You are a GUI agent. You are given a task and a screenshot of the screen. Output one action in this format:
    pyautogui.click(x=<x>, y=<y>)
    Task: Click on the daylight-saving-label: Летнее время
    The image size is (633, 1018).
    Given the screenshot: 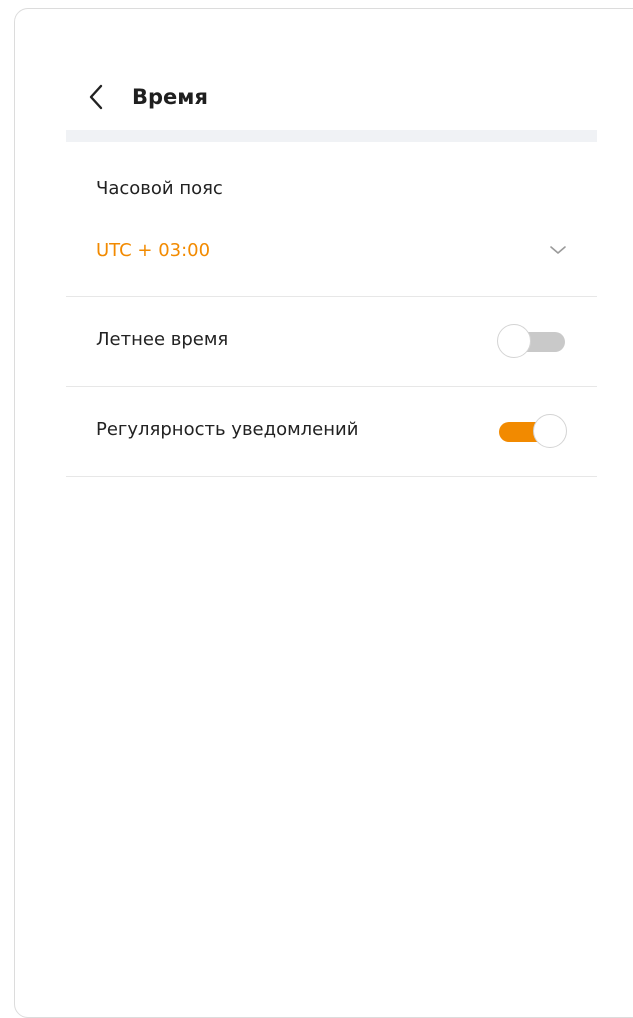 What is the action you would take?
    pyautogui.click(x=162, y=339)
    